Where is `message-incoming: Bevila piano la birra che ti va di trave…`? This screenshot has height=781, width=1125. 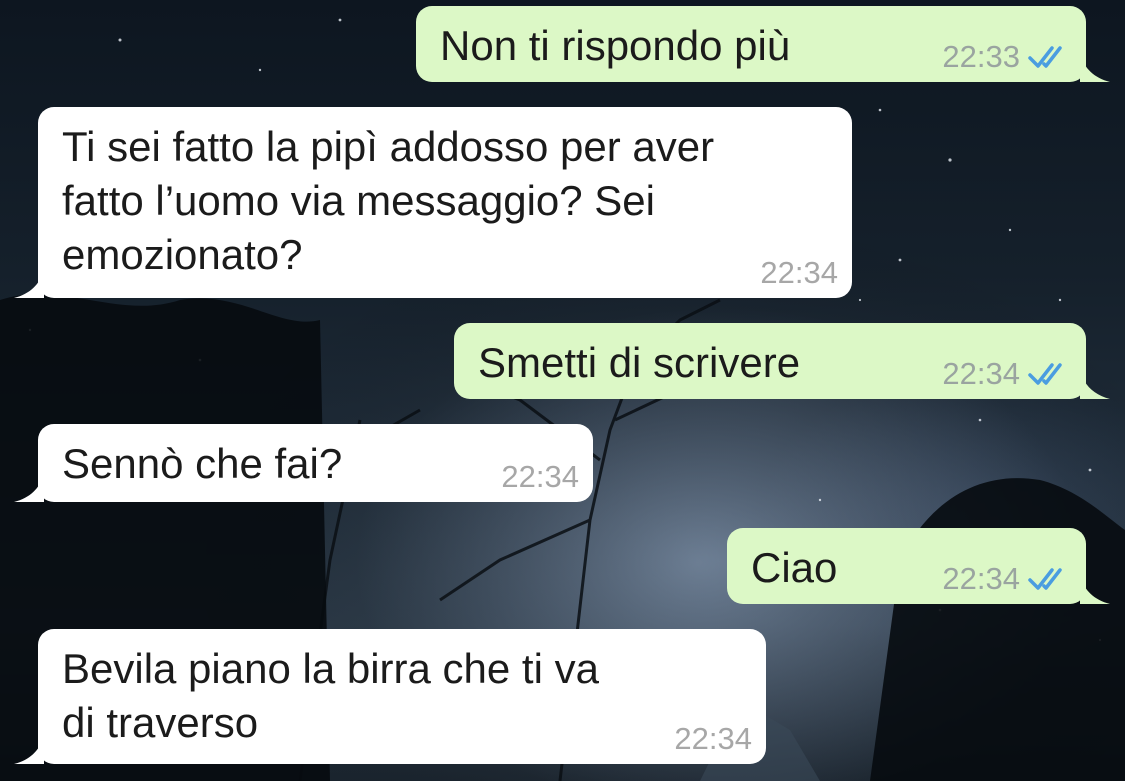 message-incoming: Bevila piano la birra che ti va di trave… is located at coordinates (390, 696).